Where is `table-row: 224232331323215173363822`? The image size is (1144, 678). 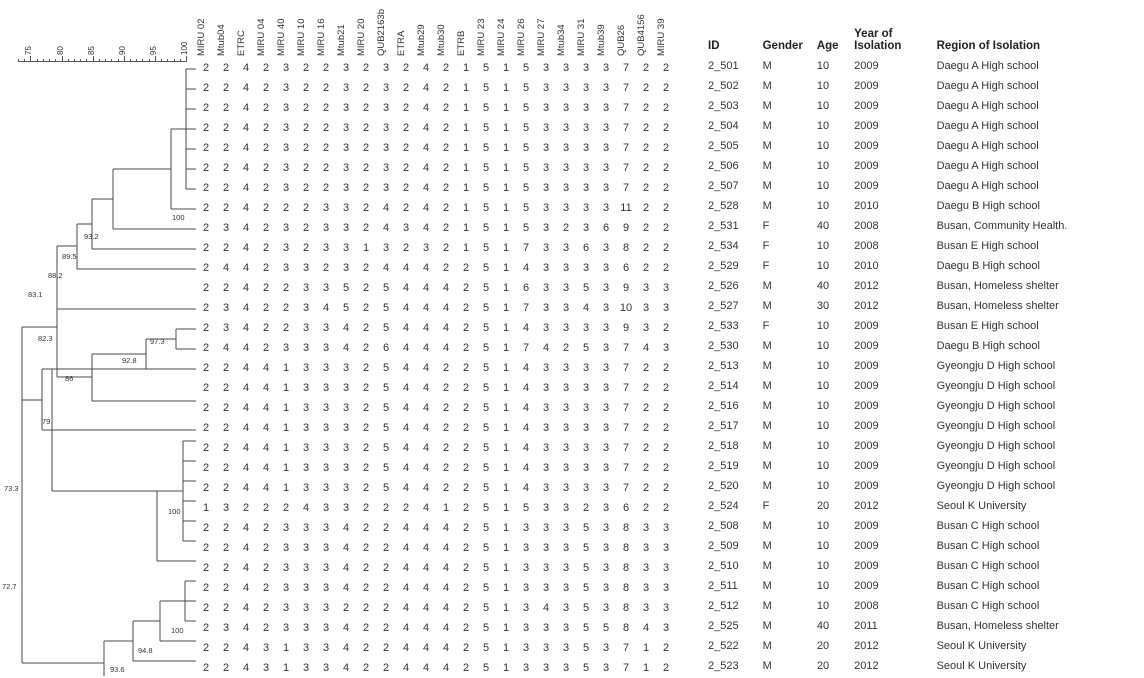 table-row: 224232331323215173363822 is located at coordinates (436, 248).